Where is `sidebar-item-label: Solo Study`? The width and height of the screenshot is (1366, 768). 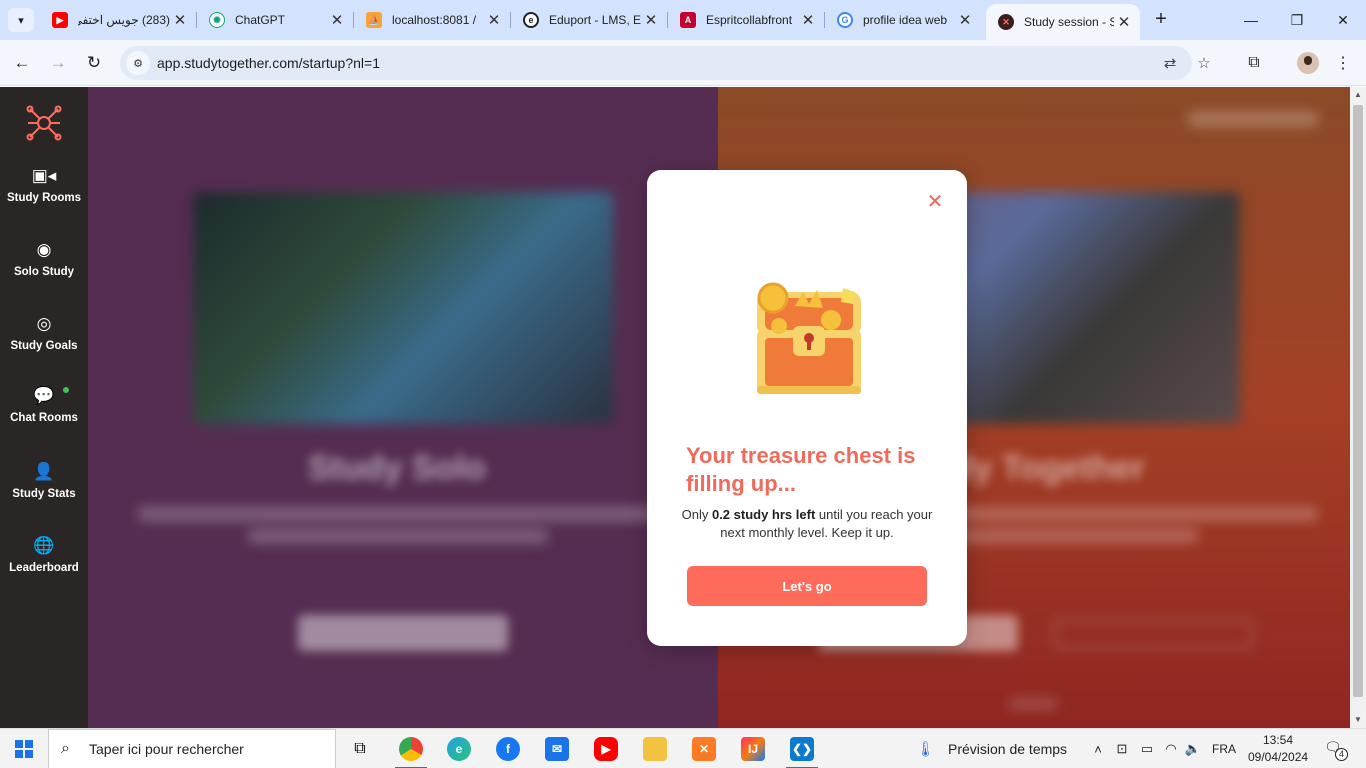 sidebar-item-label: Solo Study is located at coordinates (44, 272).